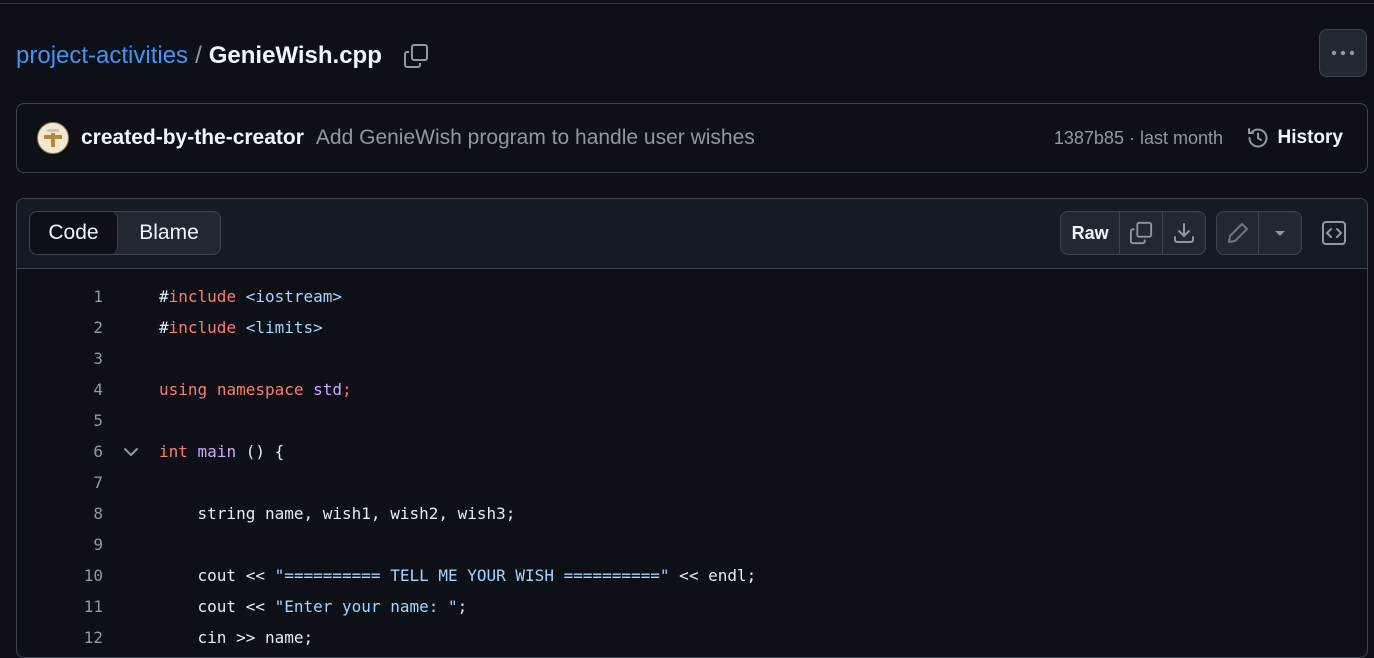  What do you see at coordinates (328, 389) in the screenshot?
I see `code-token: std` at bounding box center [328, 389].